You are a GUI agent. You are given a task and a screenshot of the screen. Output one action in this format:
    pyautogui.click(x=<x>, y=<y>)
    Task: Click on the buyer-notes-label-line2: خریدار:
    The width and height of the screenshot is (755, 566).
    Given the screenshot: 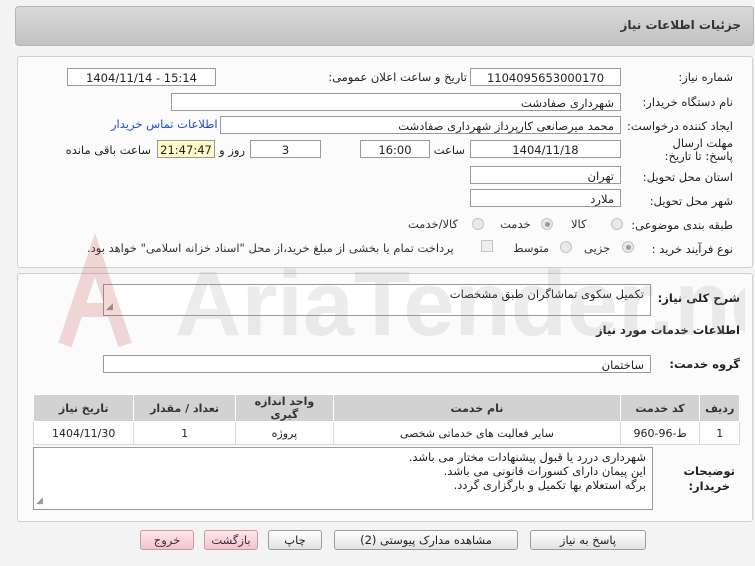 What is the action you would take?
    pyautogui.click(x=709, y=486)
    